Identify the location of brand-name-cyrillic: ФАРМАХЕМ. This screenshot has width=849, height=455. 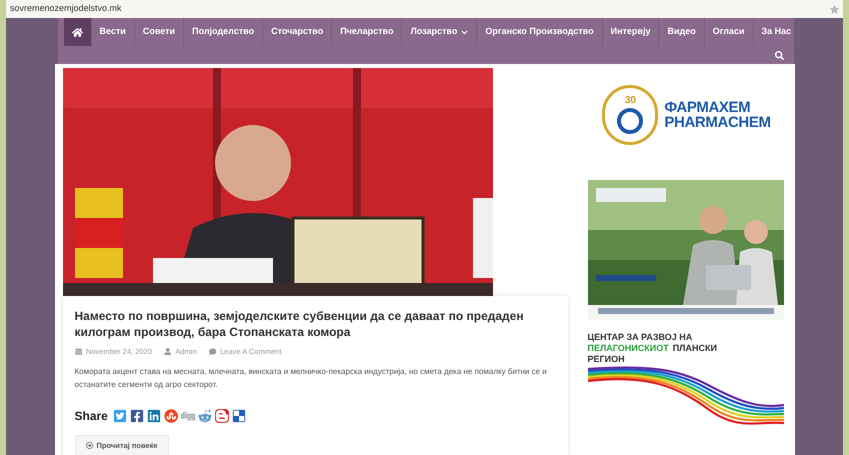
(708, 107).